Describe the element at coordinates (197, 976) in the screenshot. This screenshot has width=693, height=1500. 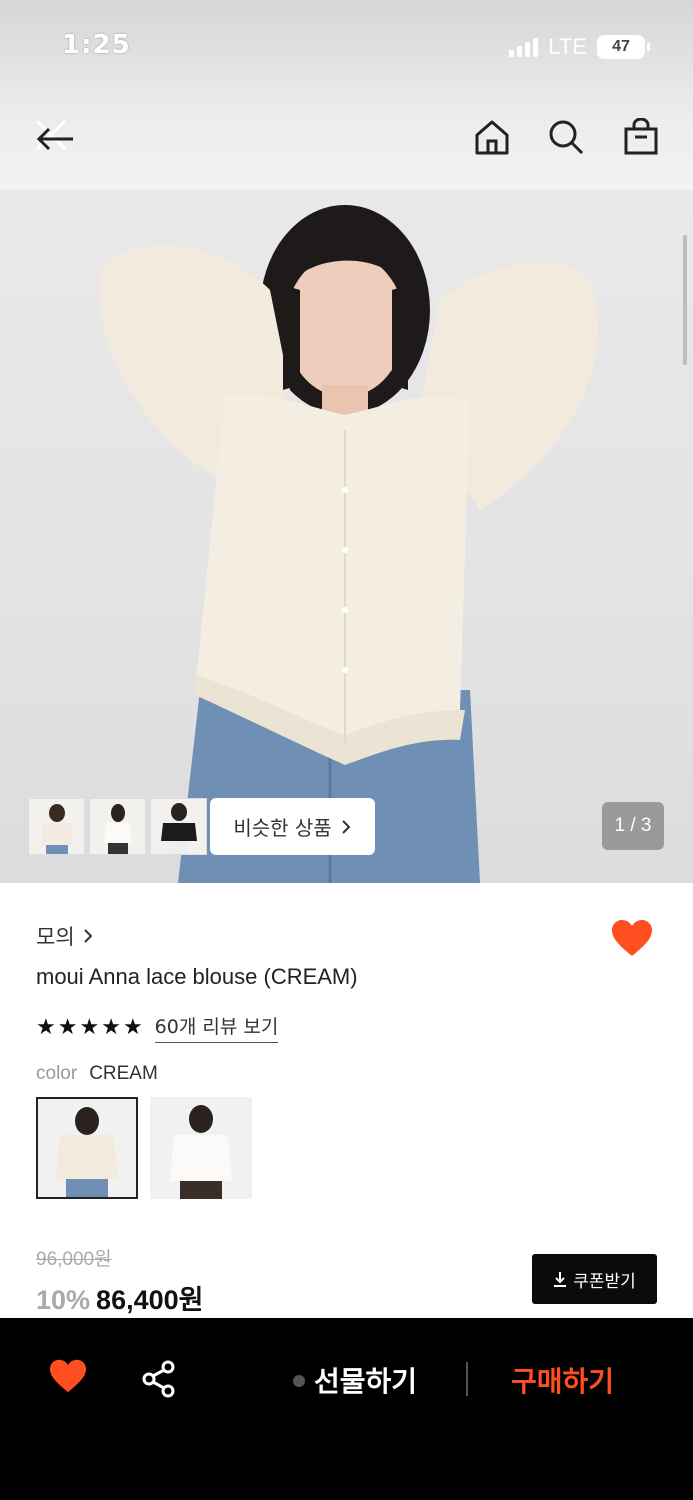
I see `product-title: moui Anna lace blouse (CREAM)` at that location.